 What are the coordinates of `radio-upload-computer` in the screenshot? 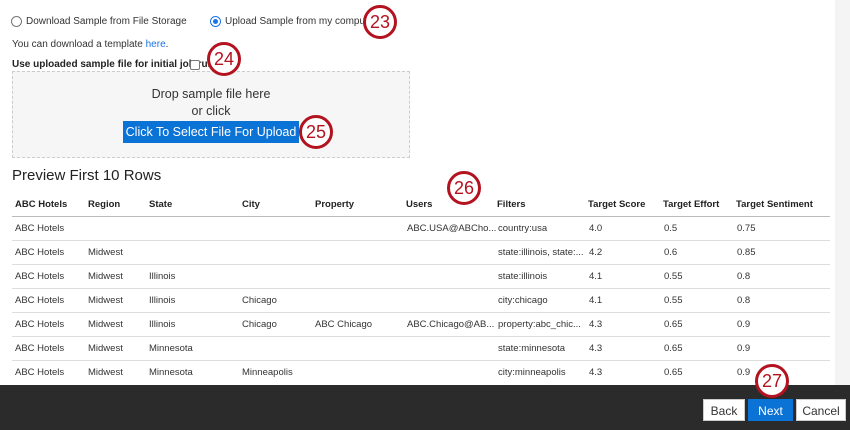 It's located at (215, 21).